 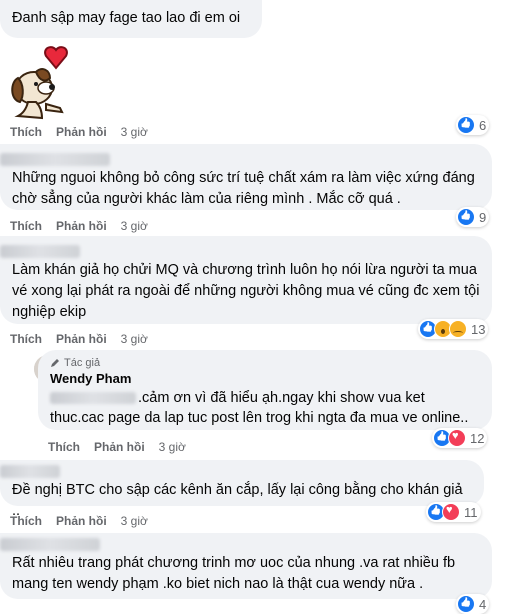 I want to click on reaction-count: 13, so click(x=478, y=329).